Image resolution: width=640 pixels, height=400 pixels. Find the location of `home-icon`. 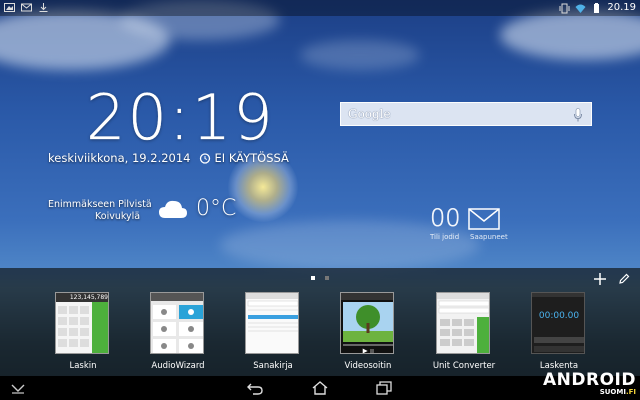

home-icon is located at coordinates (320, 388).